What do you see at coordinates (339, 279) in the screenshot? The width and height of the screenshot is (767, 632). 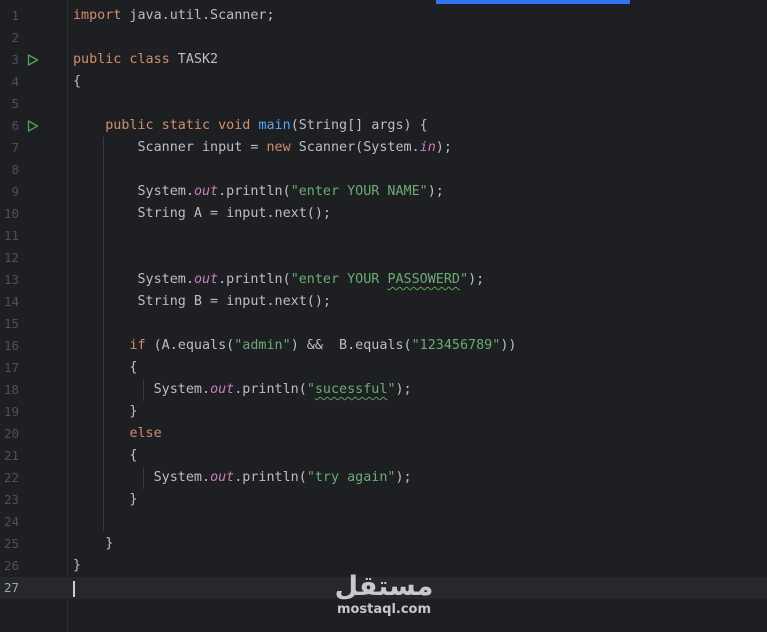 I see `string-token: "enter YOUR` at bounding box center [339, 279].